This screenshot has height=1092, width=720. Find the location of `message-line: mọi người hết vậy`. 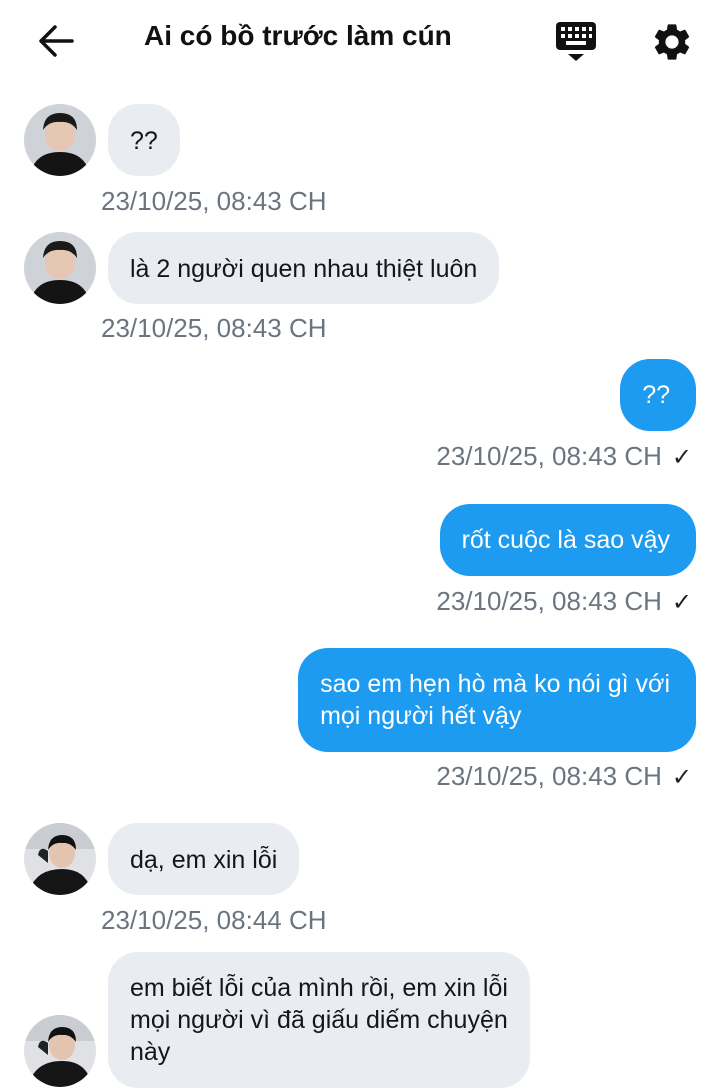

message-line: mọi người hết vậy is located at coordinates (421, 716).